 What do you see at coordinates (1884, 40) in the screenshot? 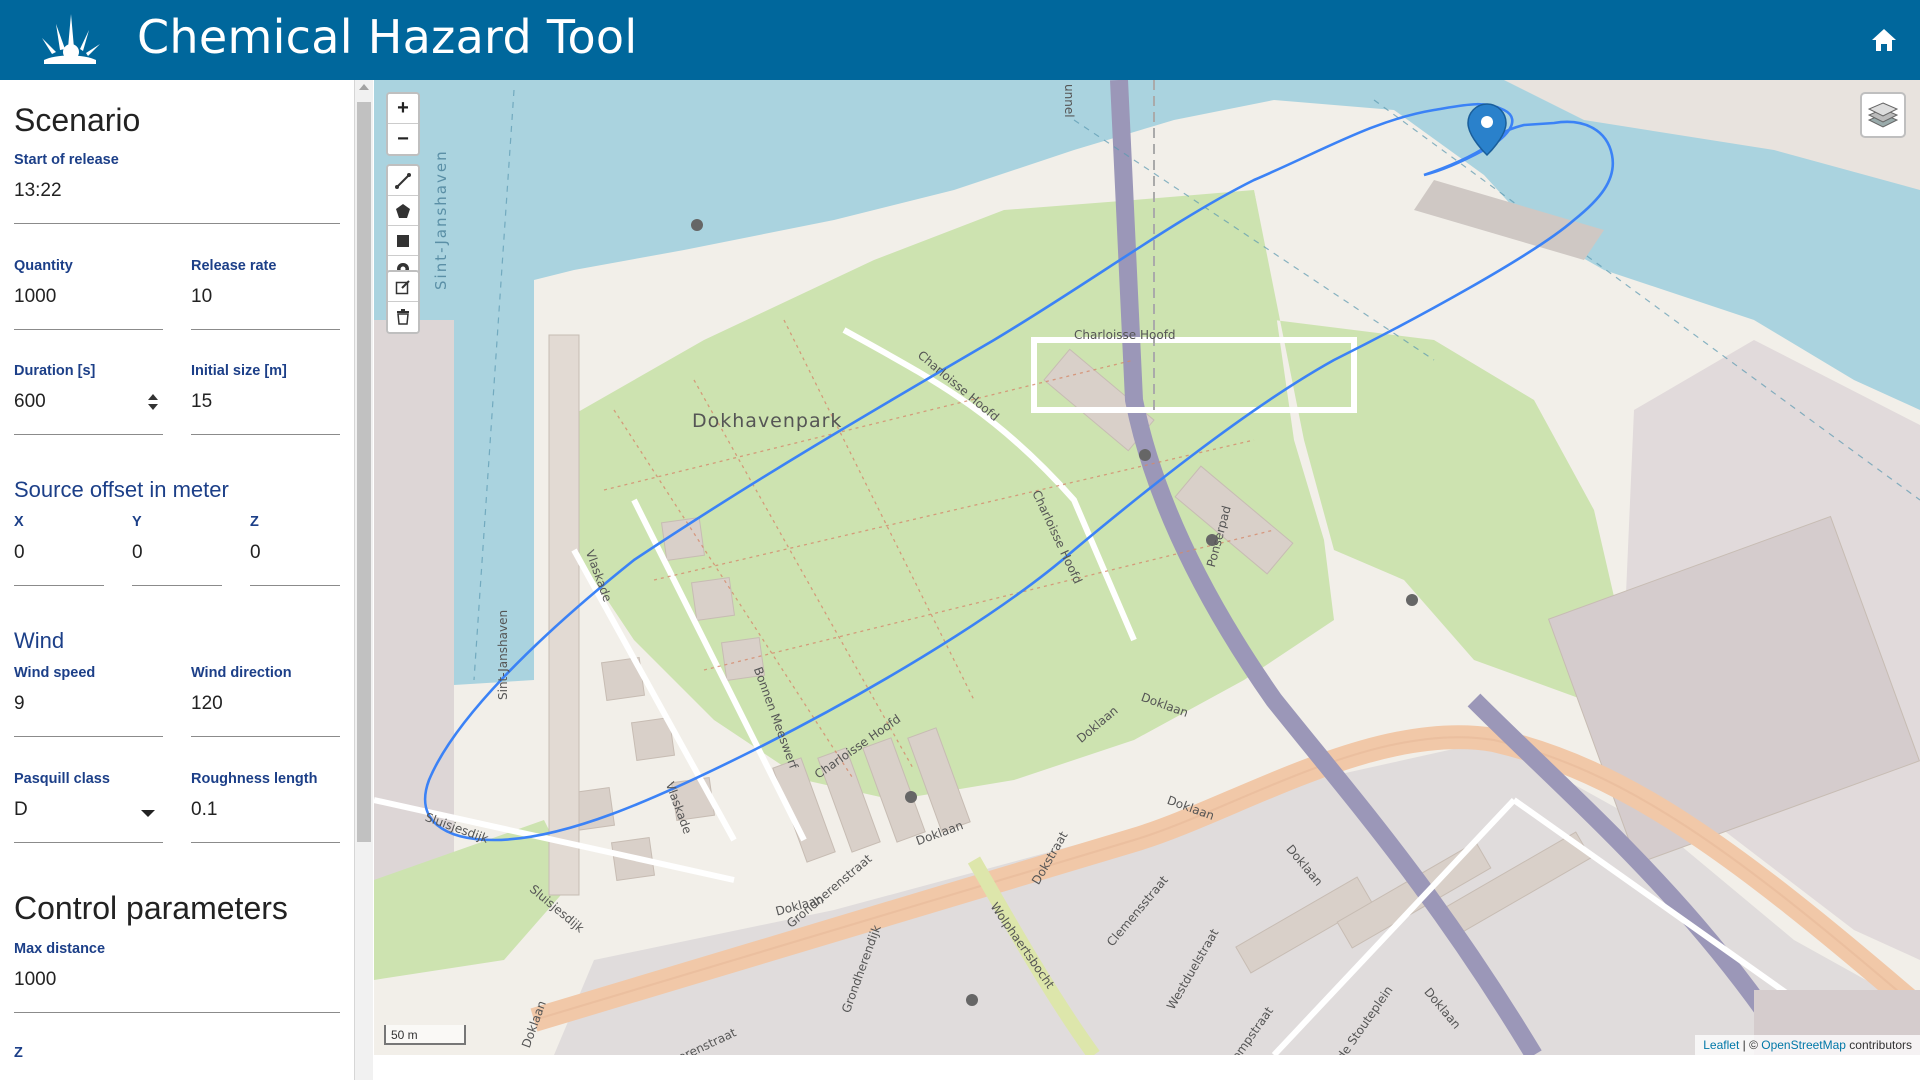
I see `home-icon` at bounding box center [1884, 40].